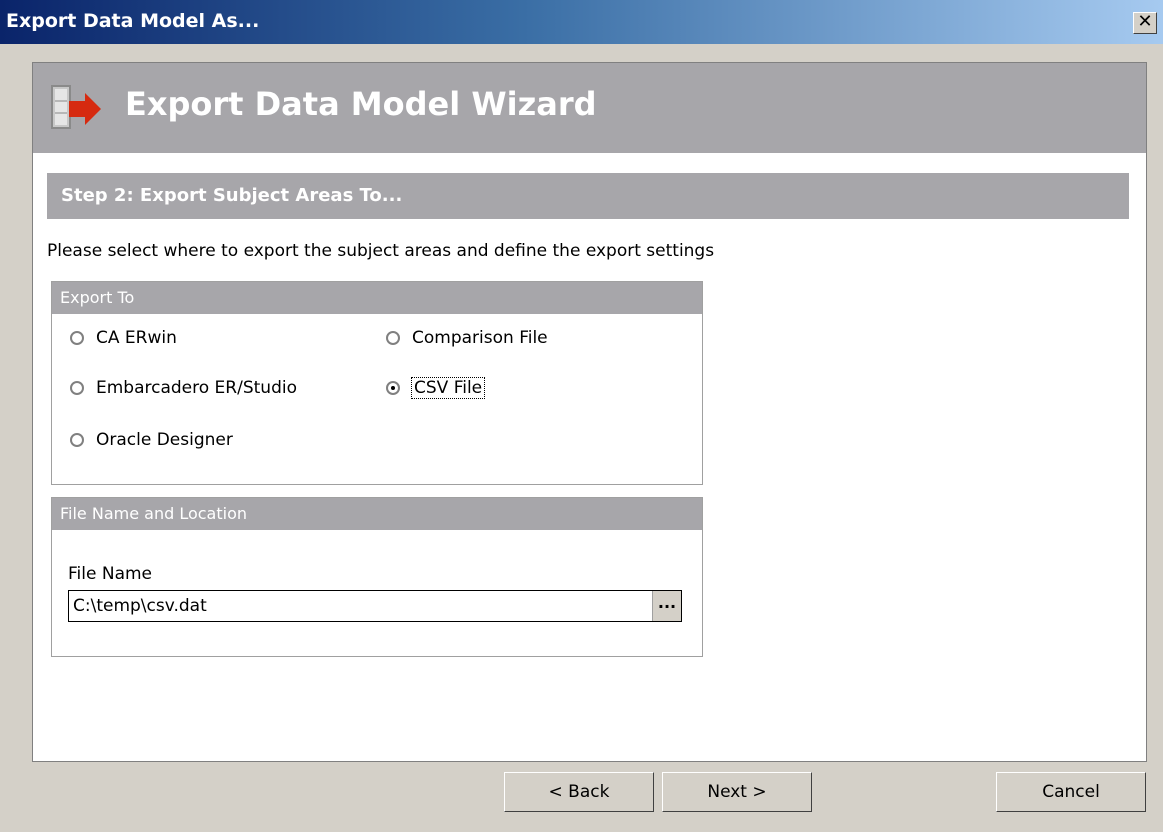 This screenshot has height=832, width=1163. Describe the element at coordinates (361, 104) in the screenshot. I see `wizard-title: Export Data Model Wizard` at that location.